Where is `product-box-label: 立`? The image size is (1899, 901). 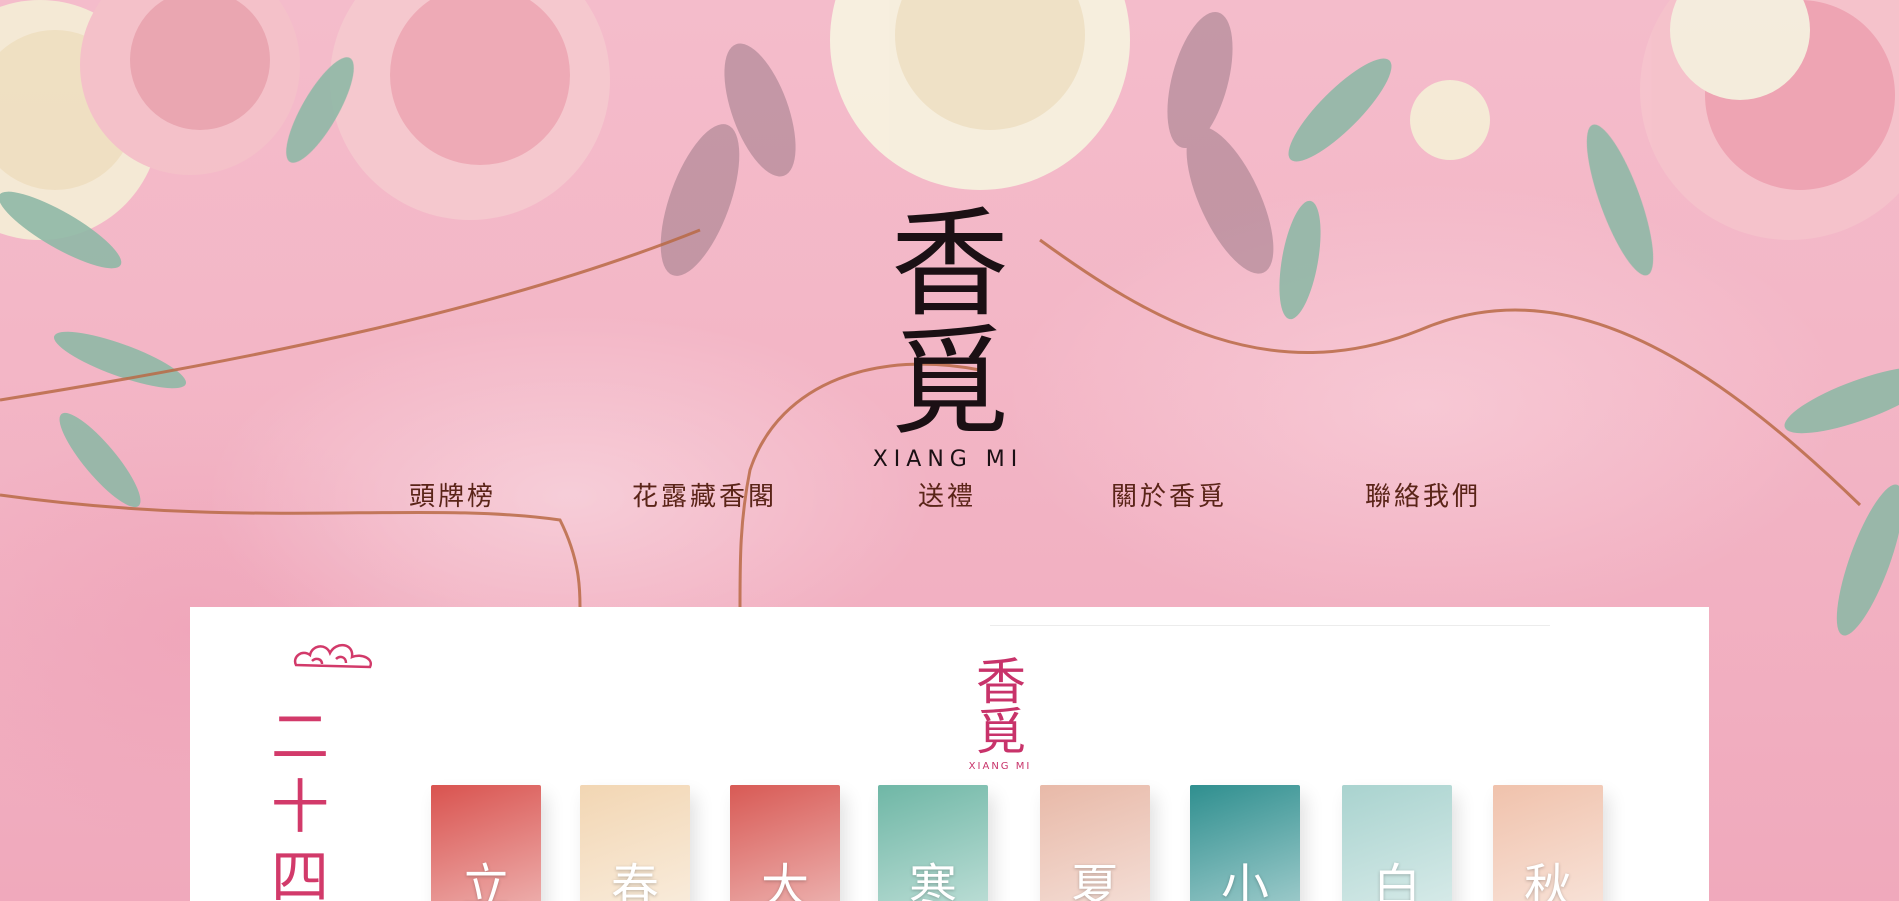
product-box-label: 立 is located at coordinates (485, 880).